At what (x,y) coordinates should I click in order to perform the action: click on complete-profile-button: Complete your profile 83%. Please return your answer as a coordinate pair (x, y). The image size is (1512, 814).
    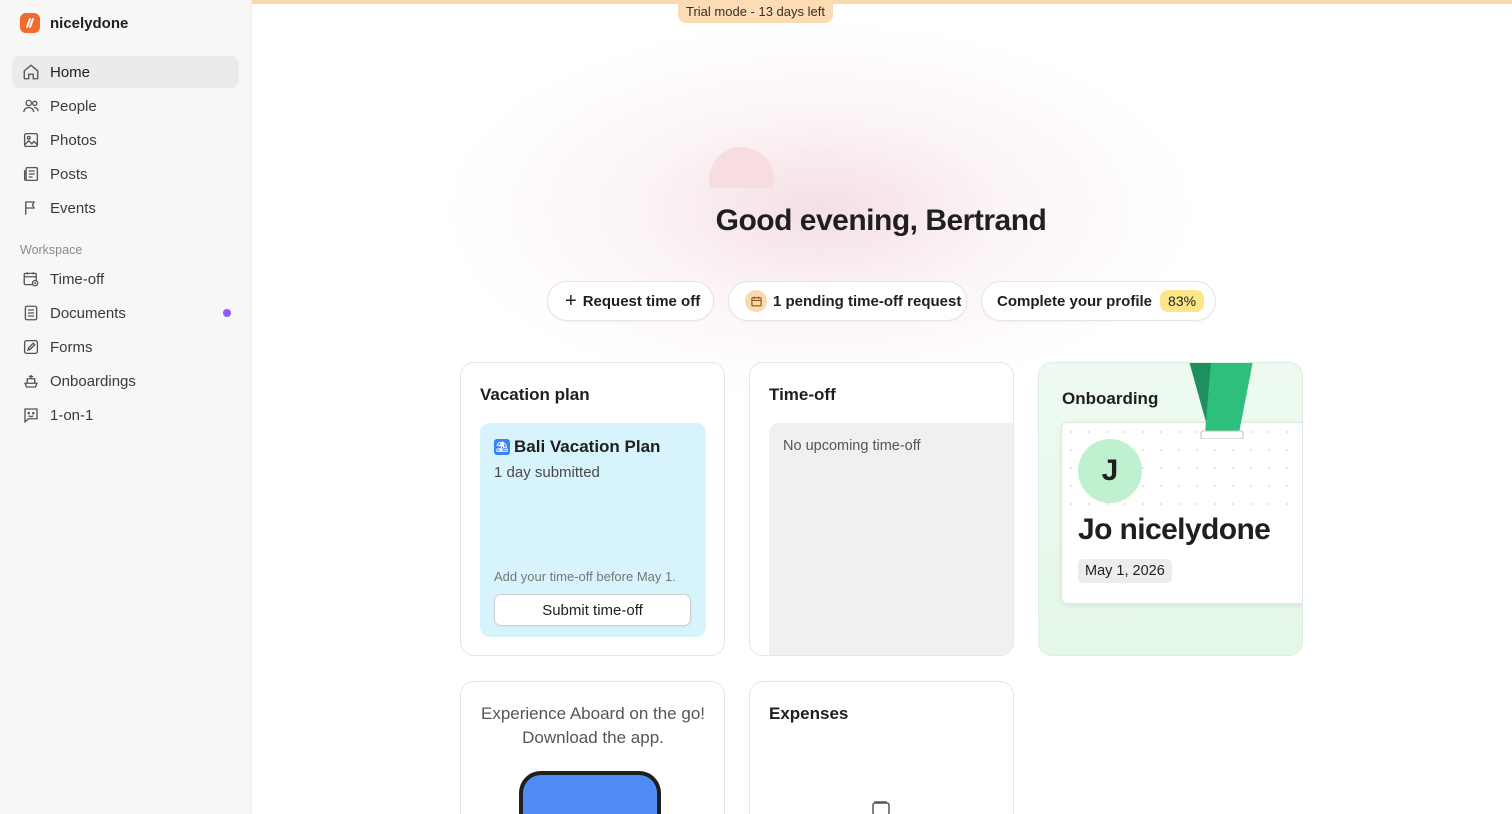
    Looking at the image, I should click on (1098, 301).